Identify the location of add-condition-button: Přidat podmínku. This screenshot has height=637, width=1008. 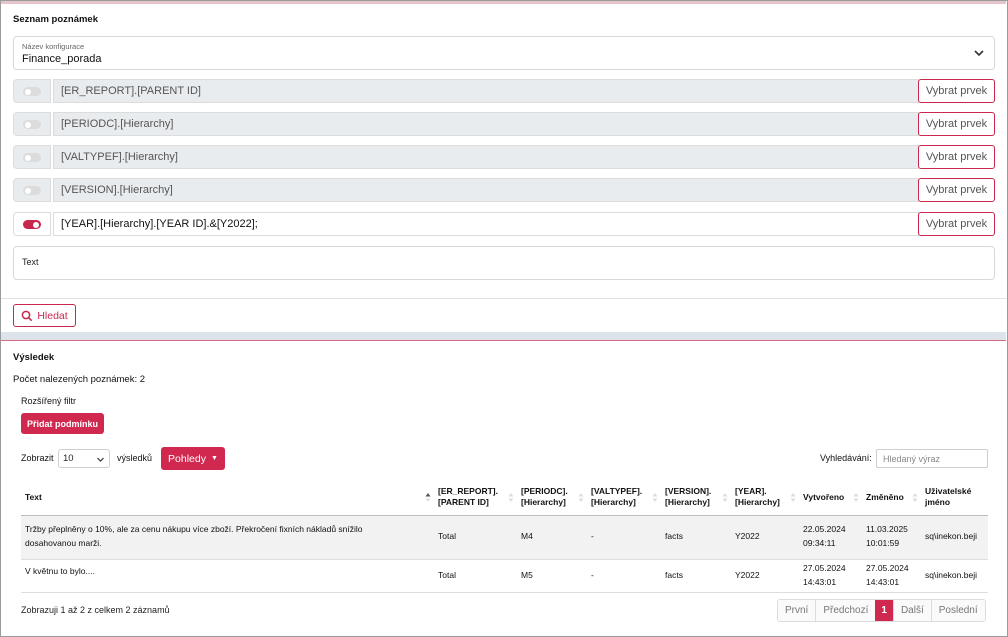
(62, 423).